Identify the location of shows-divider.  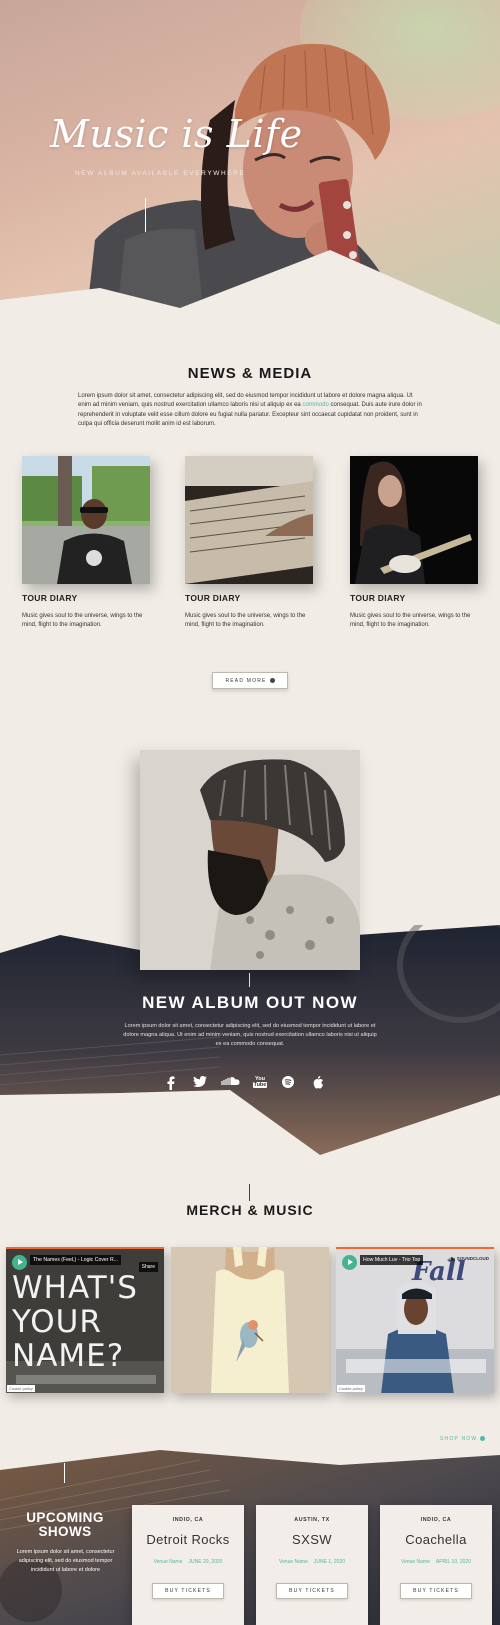
(64, 1473).